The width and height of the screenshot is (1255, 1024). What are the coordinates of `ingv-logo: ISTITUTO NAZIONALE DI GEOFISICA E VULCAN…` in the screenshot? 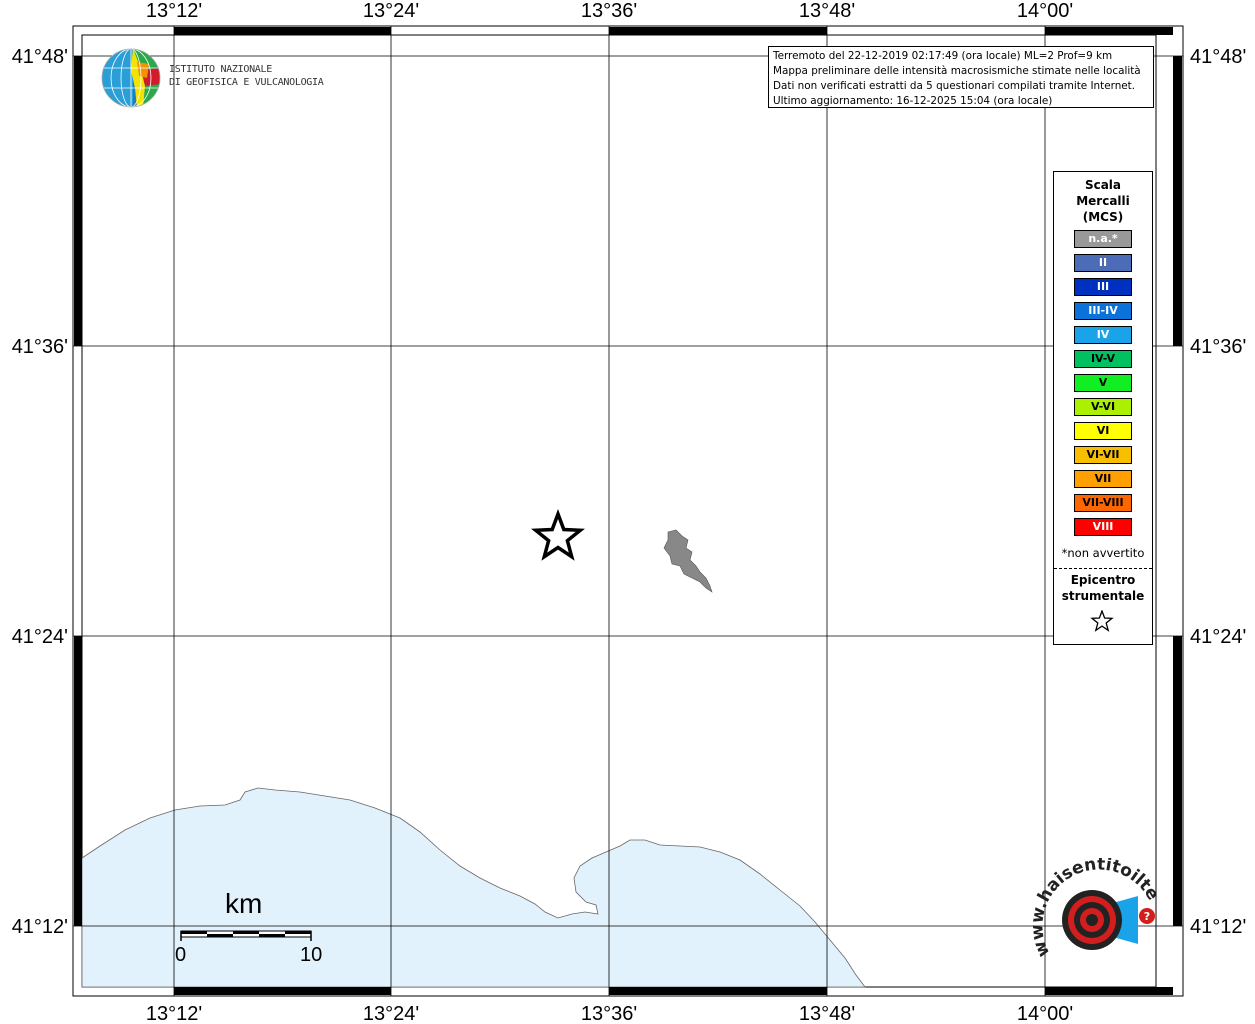 It's located at (216, 78).